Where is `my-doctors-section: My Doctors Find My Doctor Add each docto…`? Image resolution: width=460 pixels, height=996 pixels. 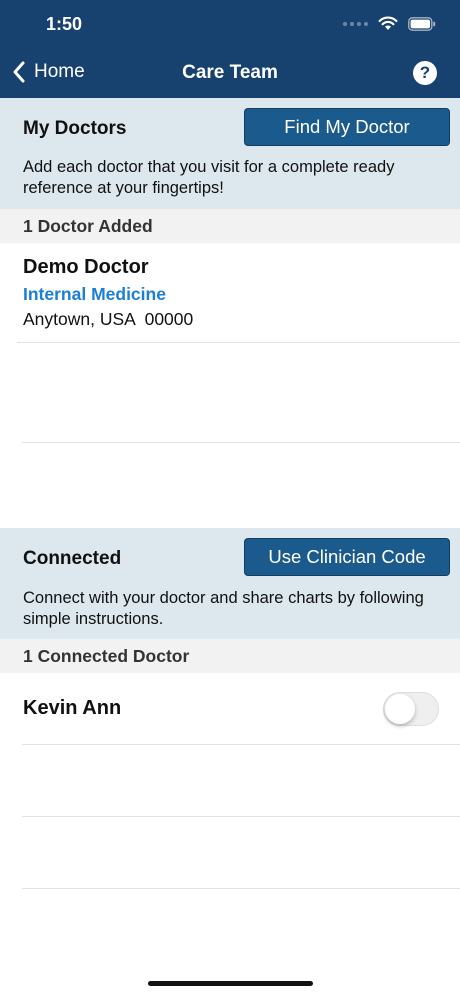 my-doctors-section: My Doctors Find My Doctor Add each docto… is located at coordinates (230, 153).